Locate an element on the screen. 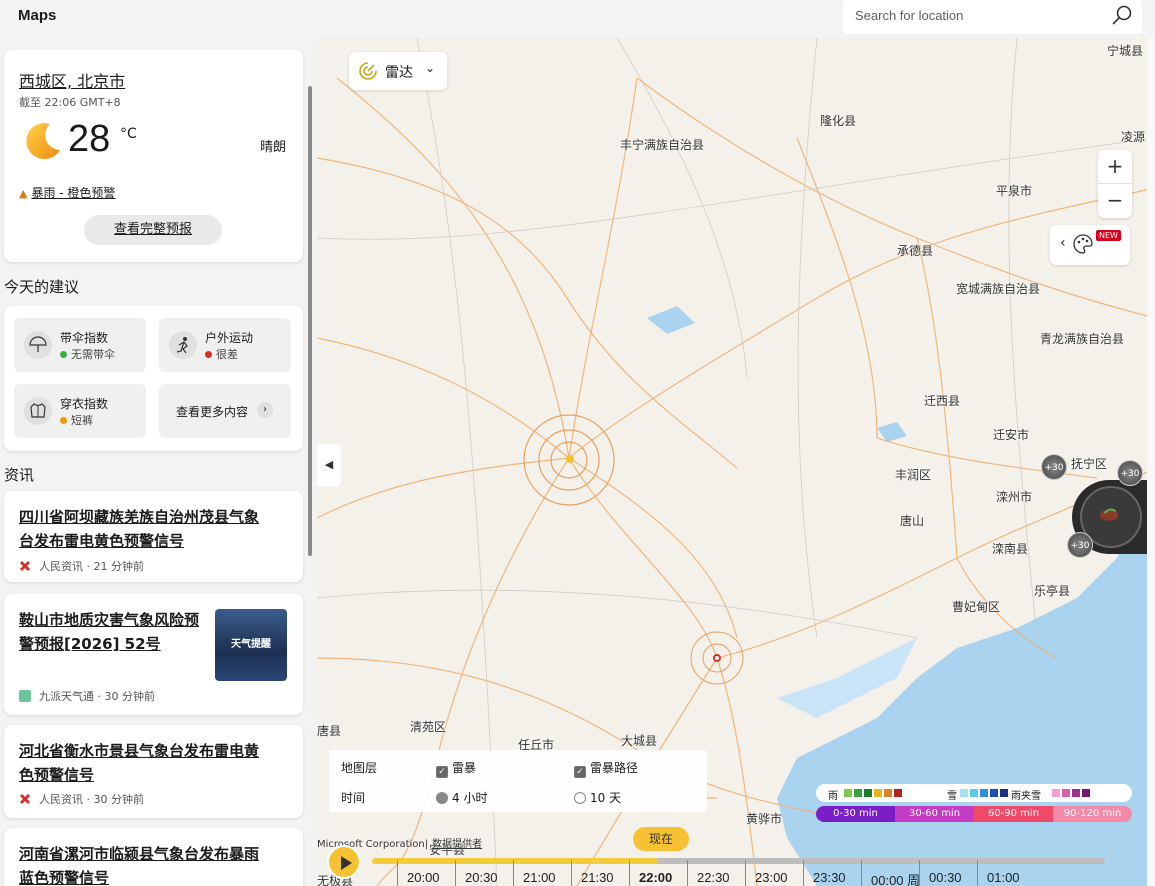 Image resolution: width=1155 pixels, height=886 pixels. news-headline: 河北省衡水市景县气象台发布雷电黄色预警信号 is located at coordinates (144, 763).